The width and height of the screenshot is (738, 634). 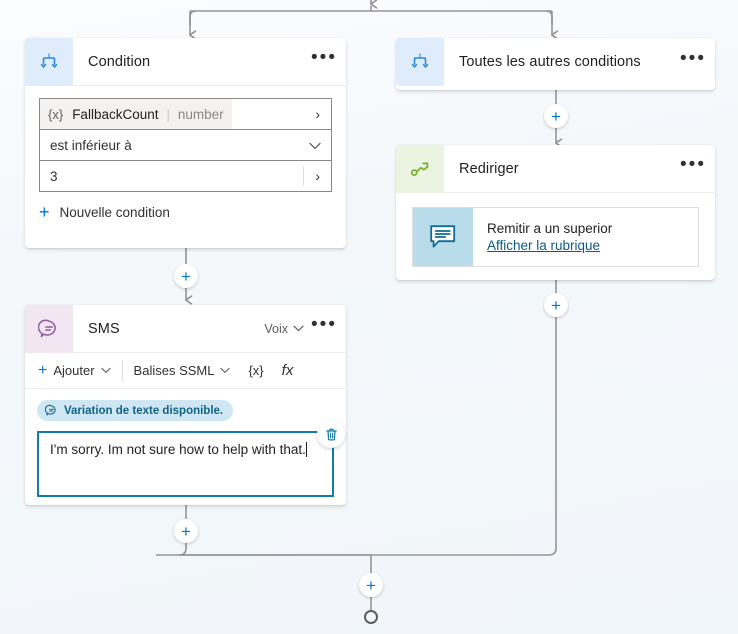 I want to click on add-node-at-flow-end: +, so click(x=371, y=585).